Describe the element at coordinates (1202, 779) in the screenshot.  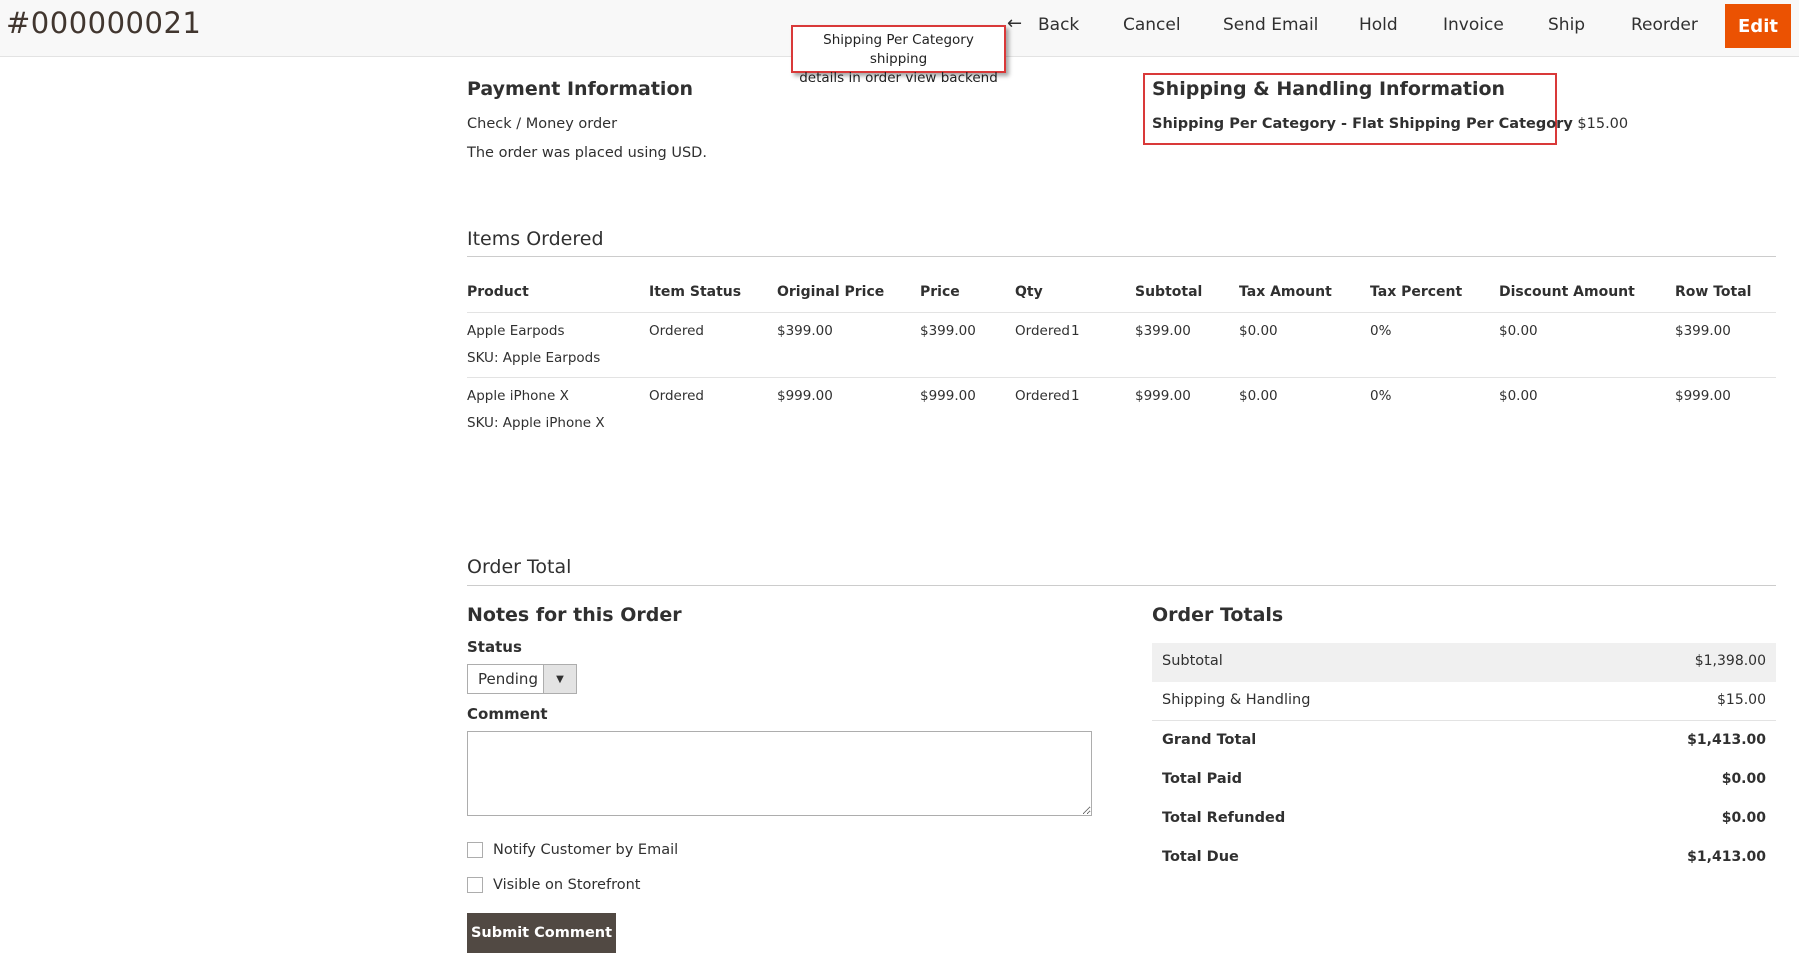
I see `totals-label: Total Paid` at that location.